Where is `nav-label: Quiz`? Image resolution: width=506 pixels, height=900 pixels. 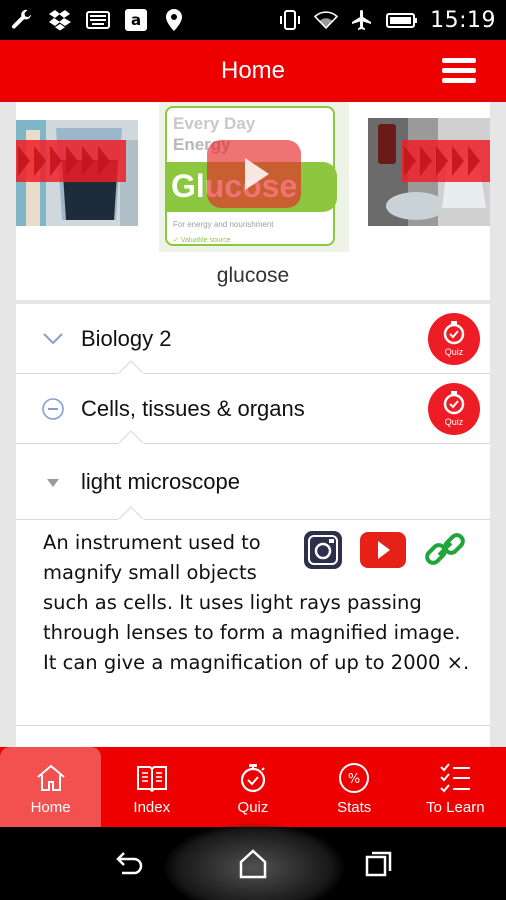 nav-label: Quiz is located at coordinates (253, 807).